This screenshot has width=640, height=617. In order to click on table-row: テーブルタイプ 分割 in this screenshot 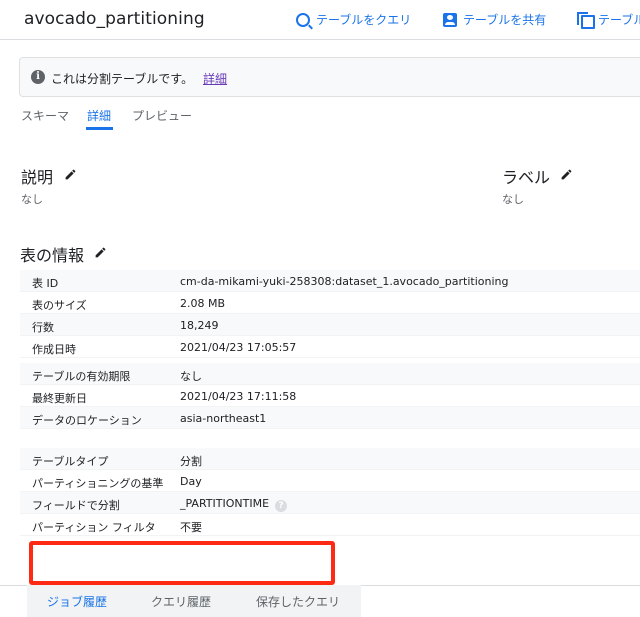, I will do `click(330, 459)`.